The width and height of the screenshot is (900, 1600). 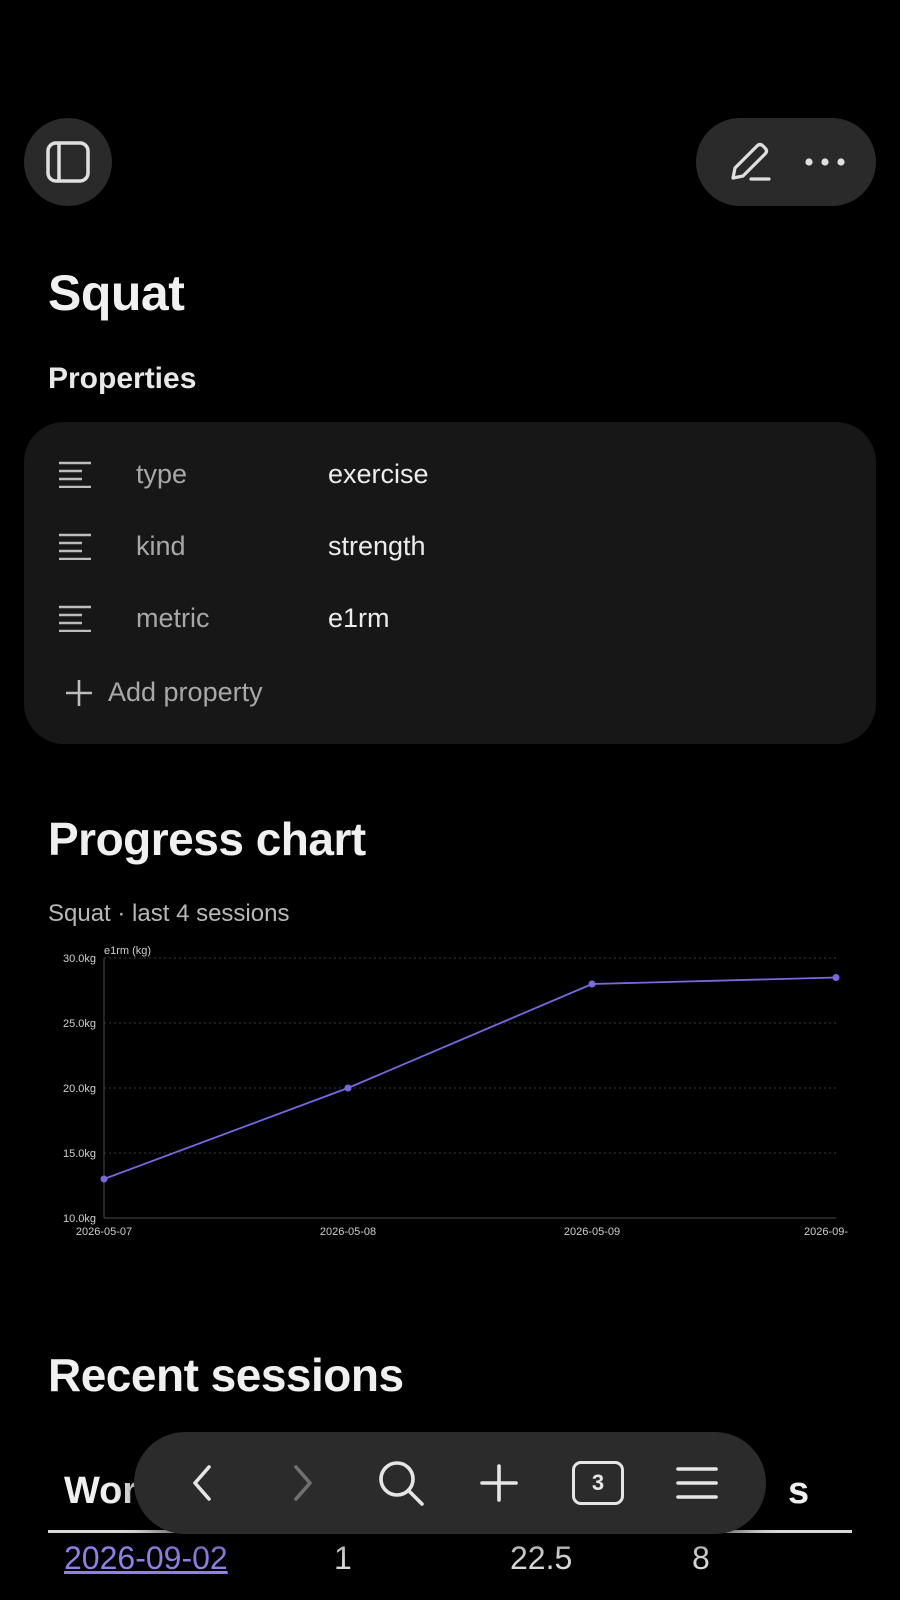 I want to click on y-tick-label: 10.0kg, so click(x=79, y=1219).